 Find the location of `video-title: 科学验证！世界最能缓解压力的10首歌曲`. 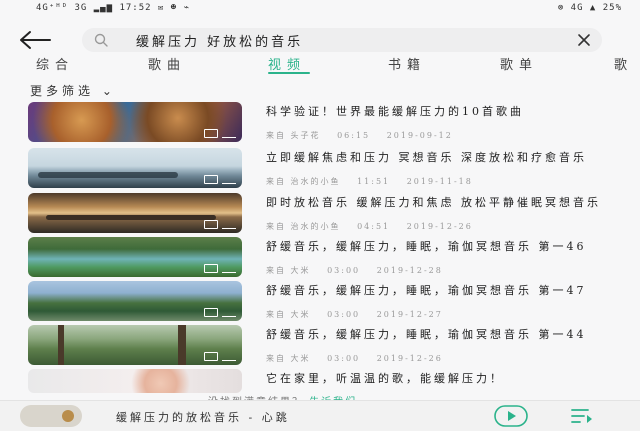

video-title: 科学验证！世界最能缓解压力的10首歌曲 is located at coordinates (395, 111).